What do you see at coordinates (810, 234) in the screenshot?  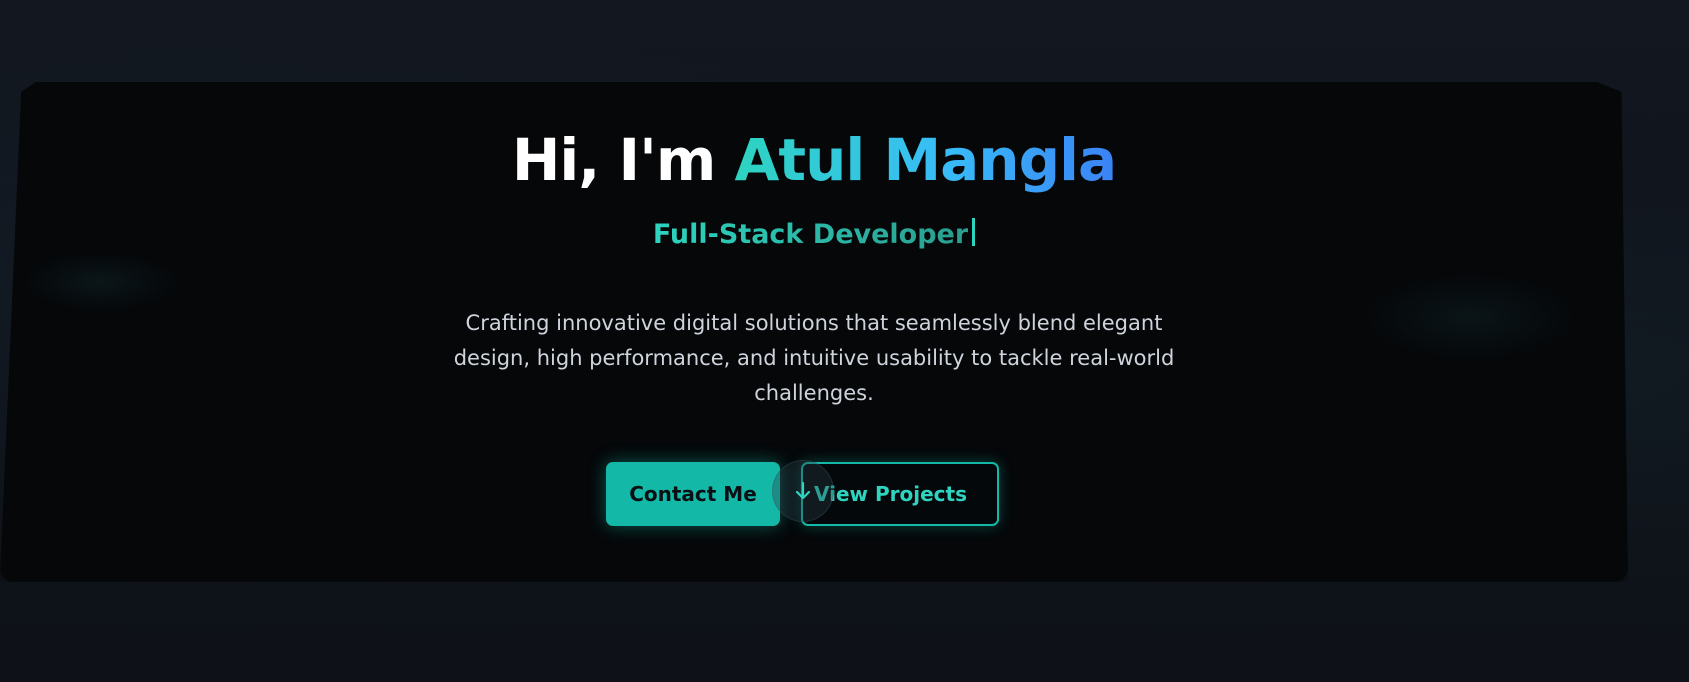 I see `role-text: Full-Stack Developer` at bounding box center [810, 234].